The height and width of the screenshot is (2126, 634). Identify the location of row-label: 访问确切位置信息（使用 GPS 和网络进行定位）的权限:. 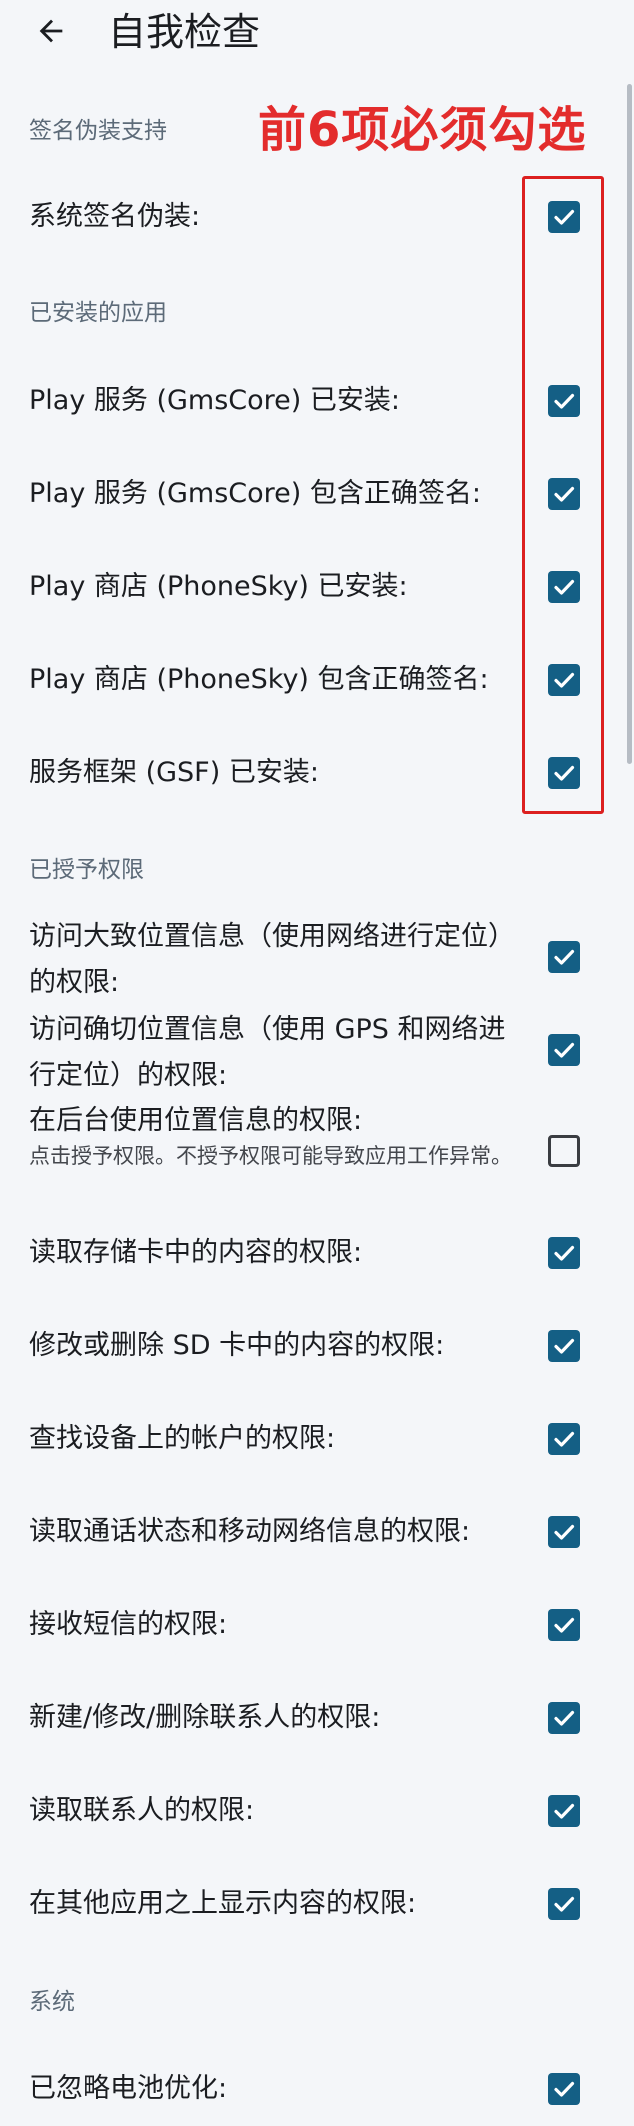
(267, 1052).